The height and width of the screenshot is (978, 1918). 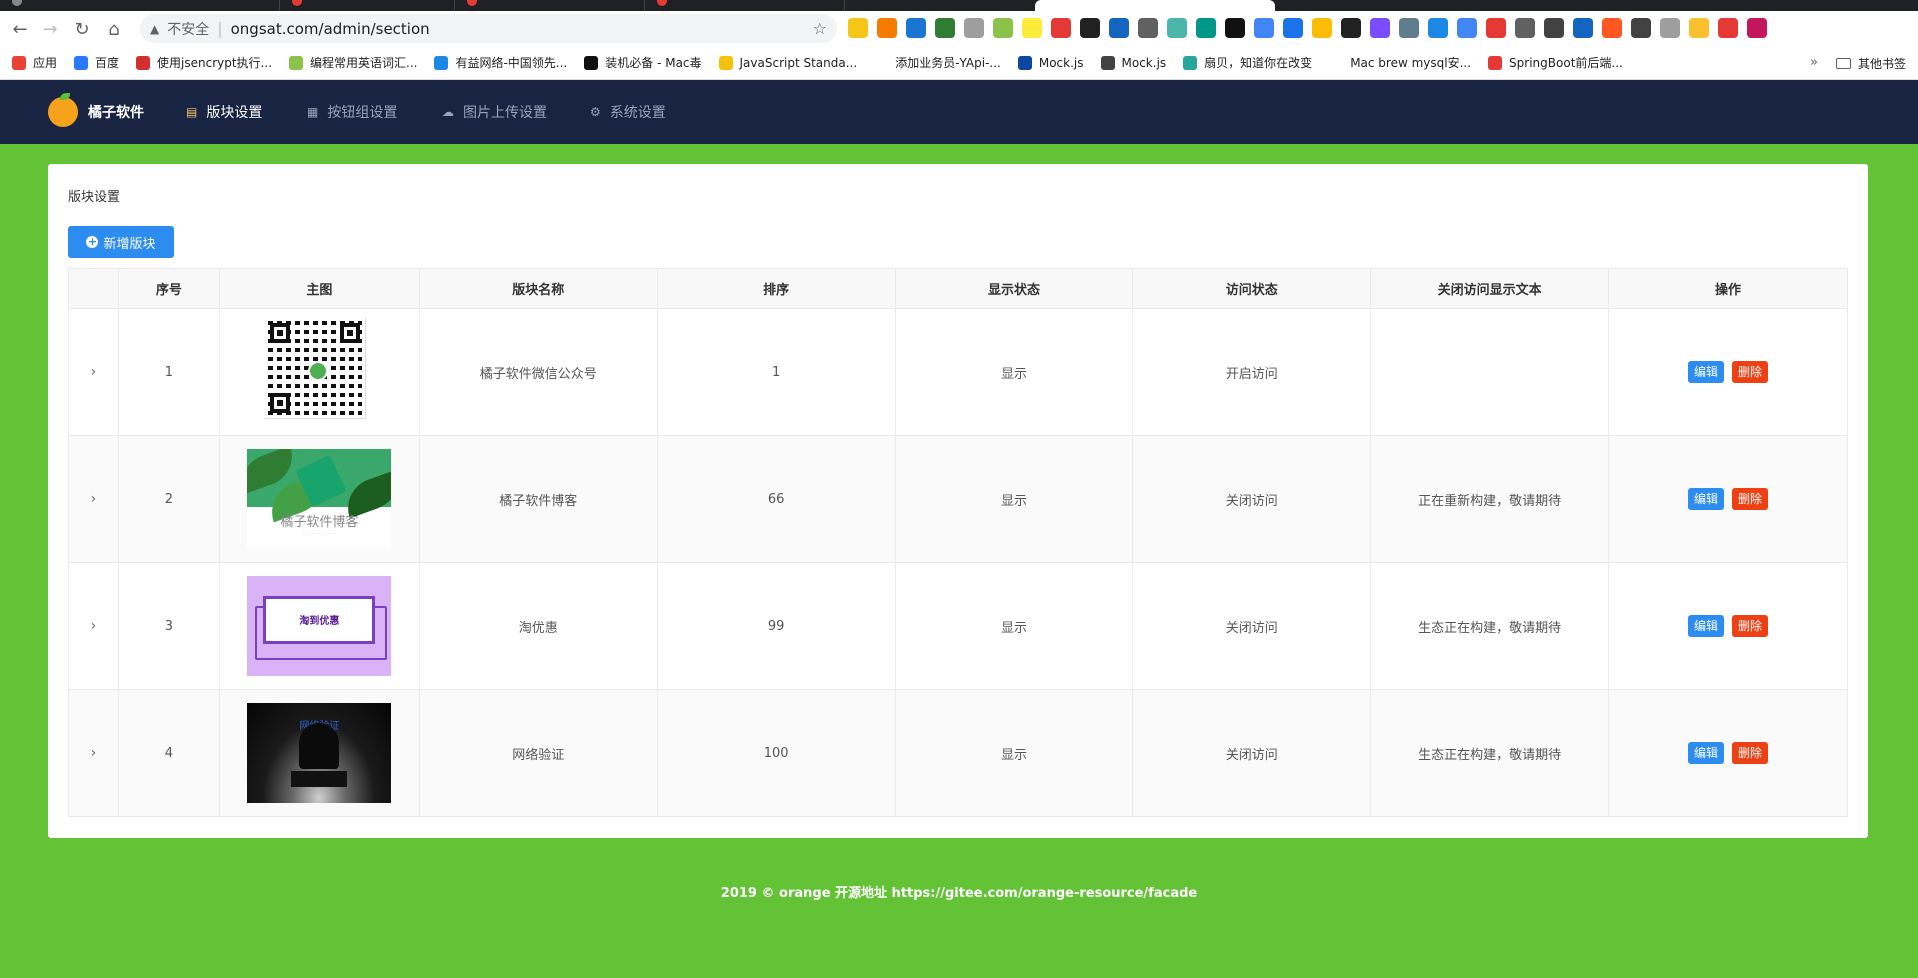 I want to click on nav-item-gear: ⚙ 系统设置, so click(x=628, y=112).